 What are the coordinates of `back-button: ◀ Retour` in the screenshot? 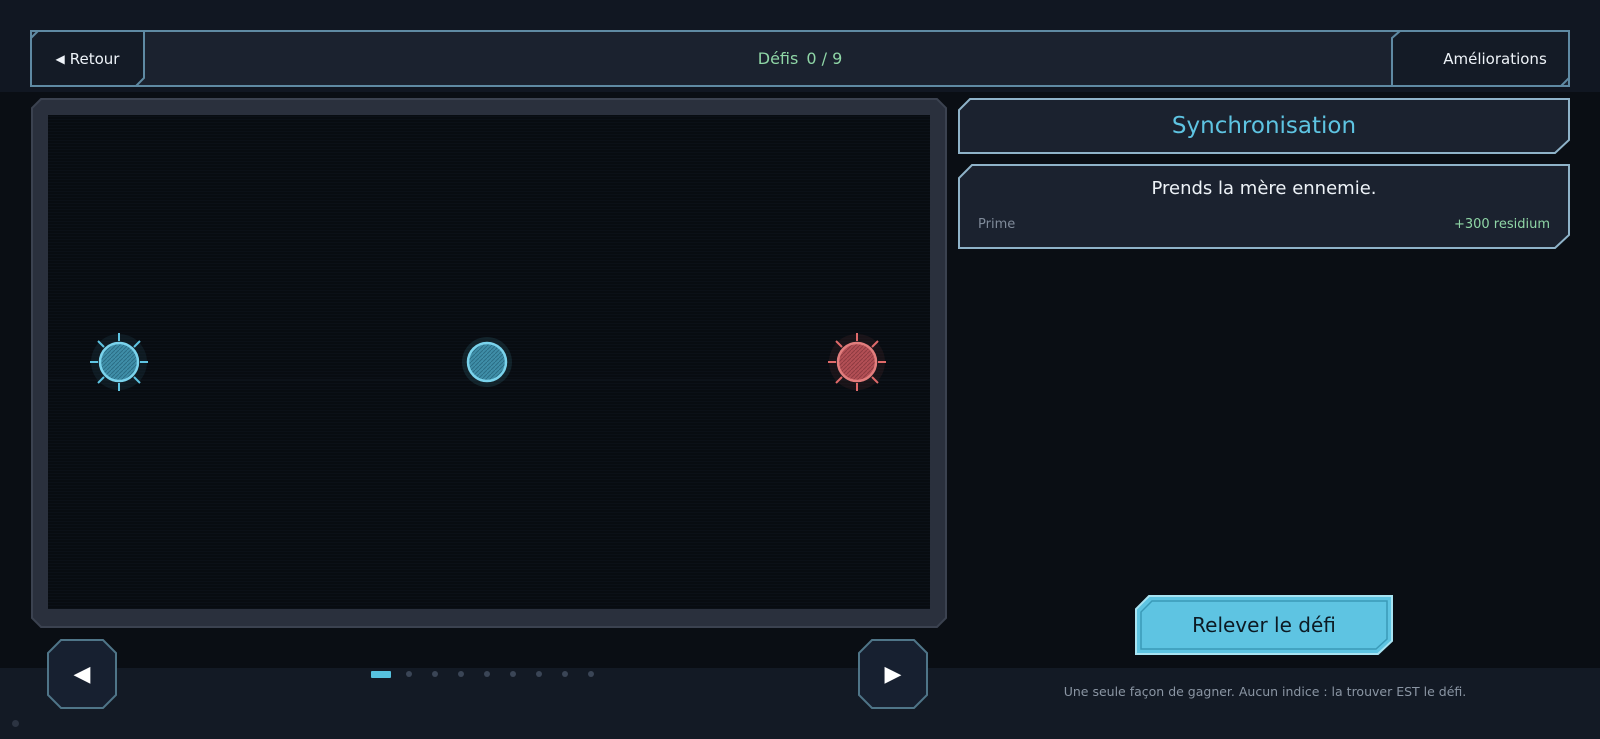 It's located at (87, 58).